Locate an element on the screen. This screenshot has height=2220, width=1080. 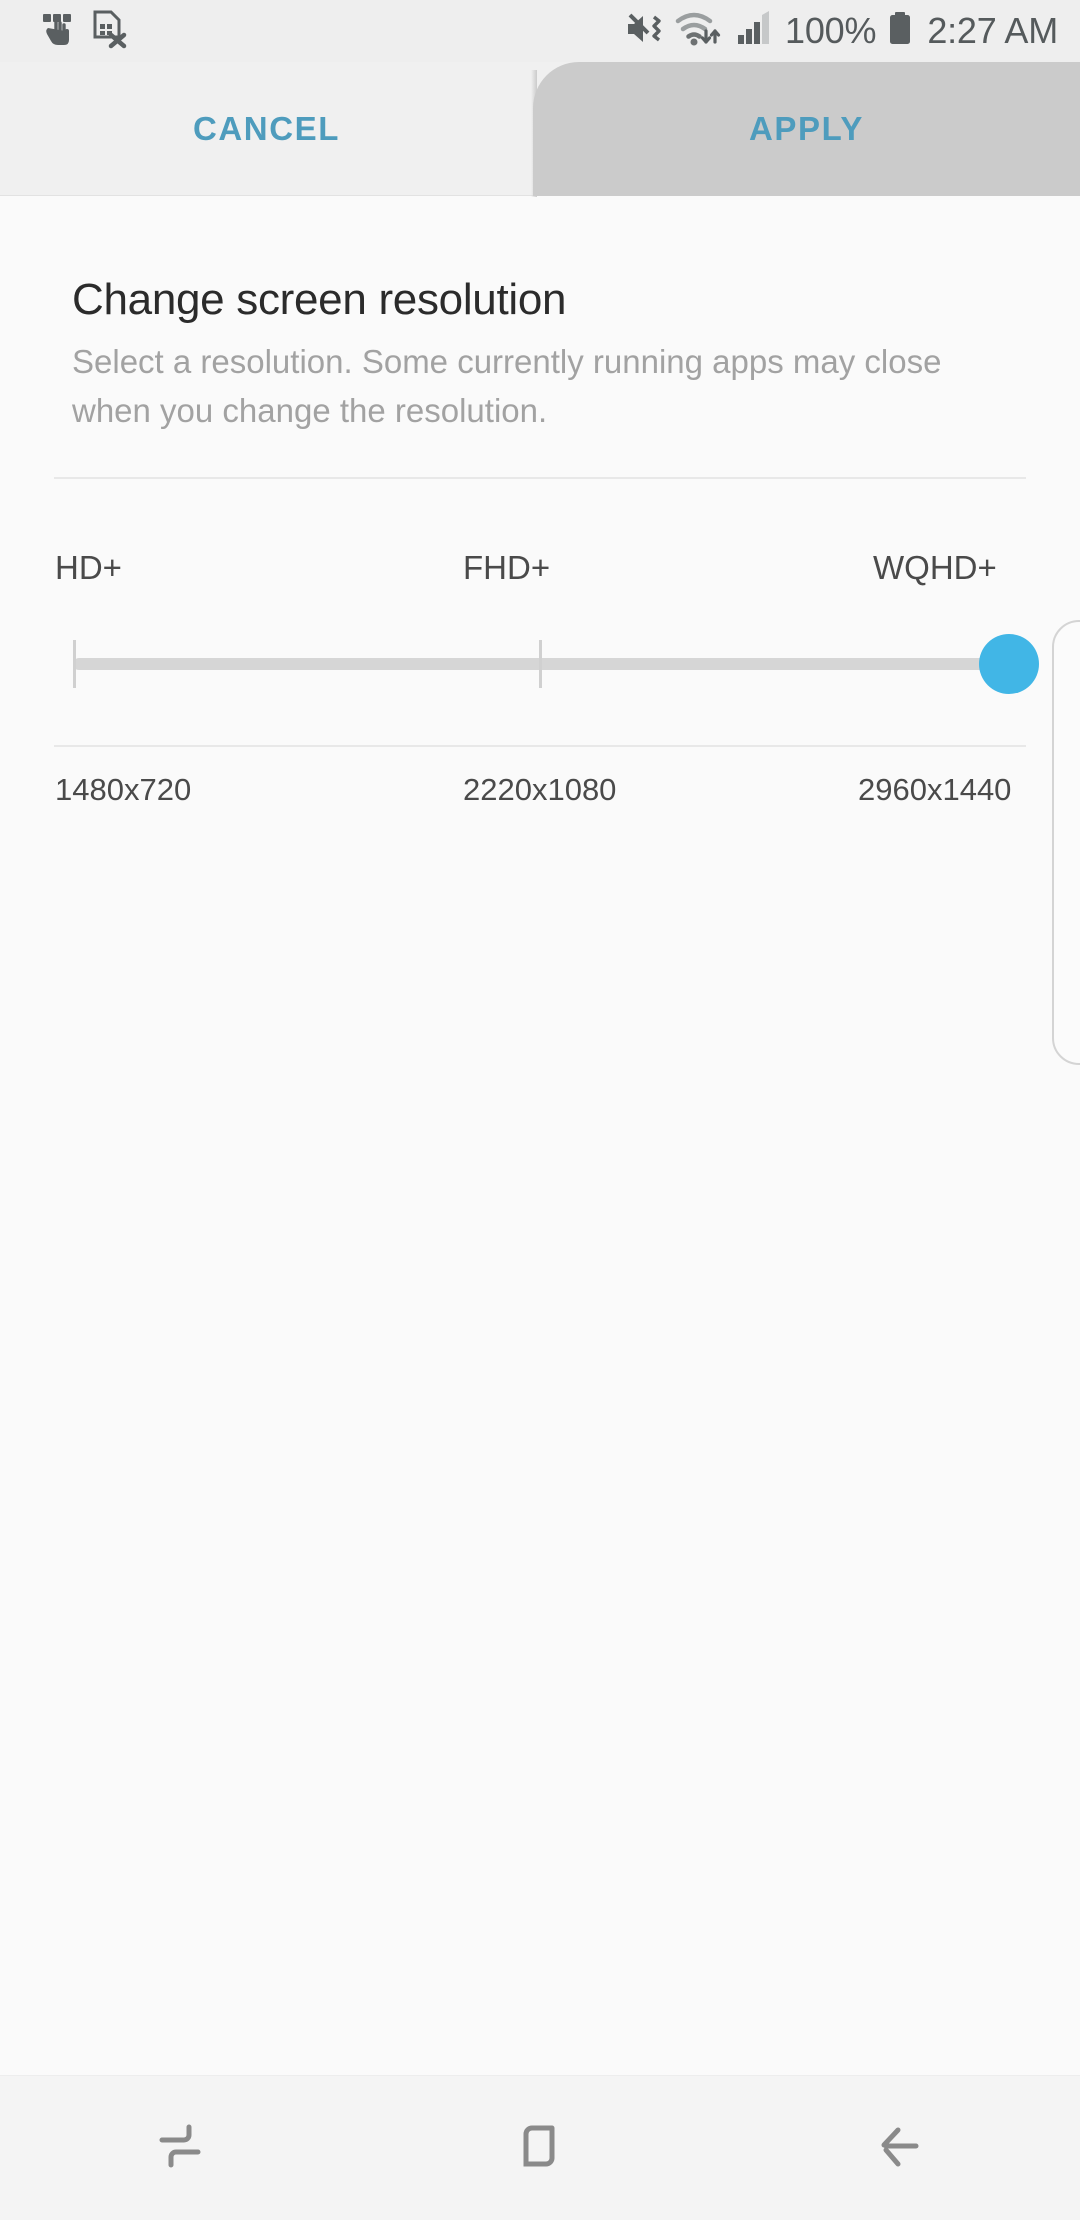
navigation-bar is located at coordinates (540, 2147).